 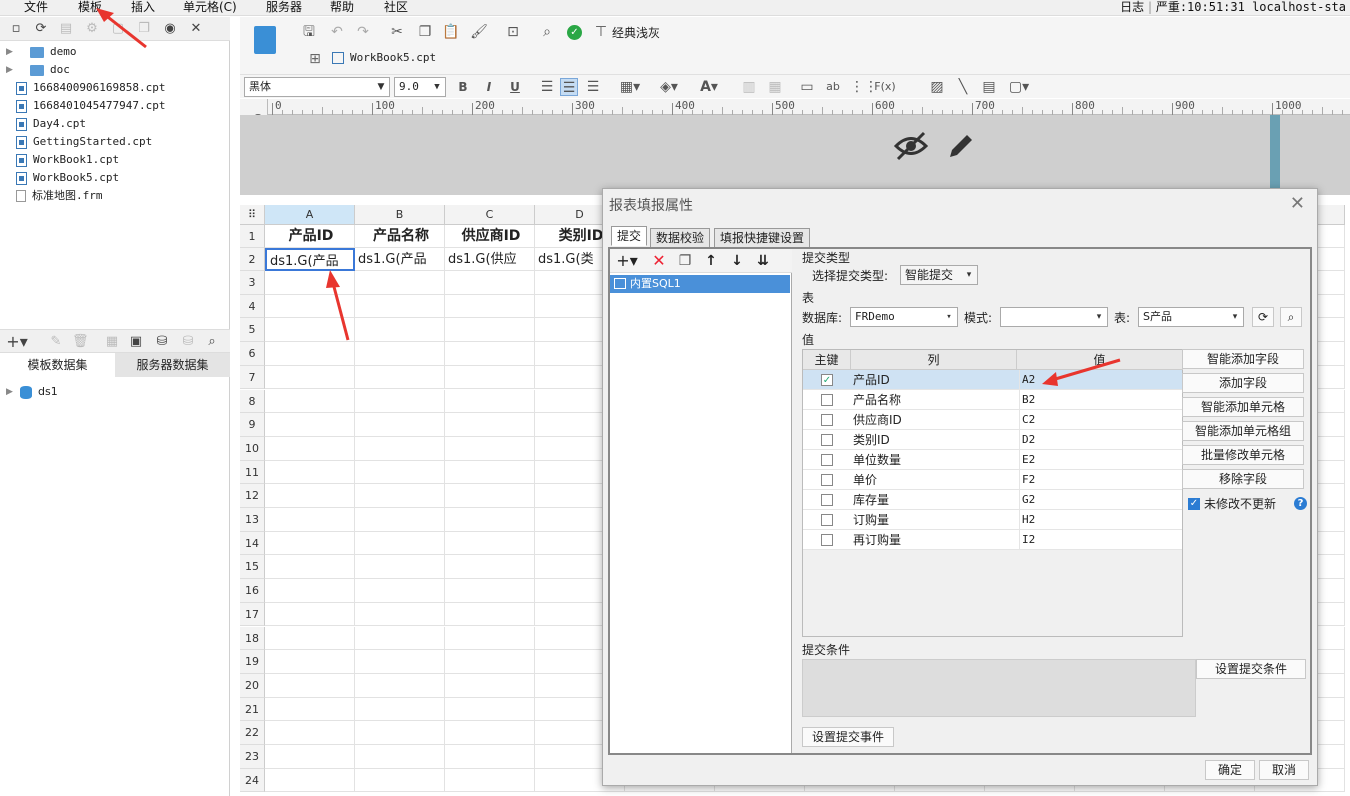 What do you see at coordinates (601, 32) in the screenshot?
I see `style-icon: ⊤` at bounding box center [601, 32].